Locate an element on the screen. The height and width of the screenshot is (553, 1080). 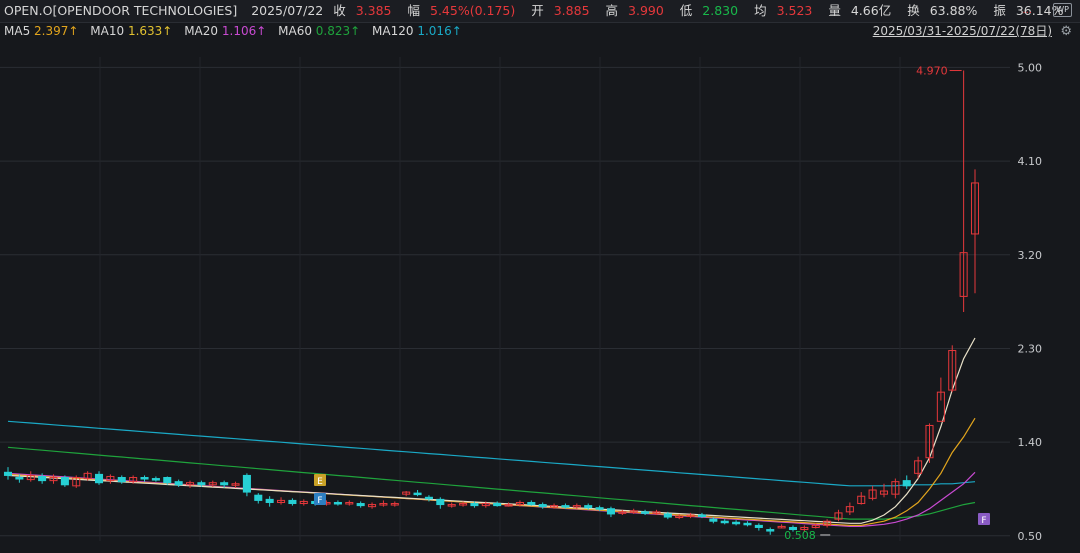
low-label: 低 is located at coordinates (686, 10).